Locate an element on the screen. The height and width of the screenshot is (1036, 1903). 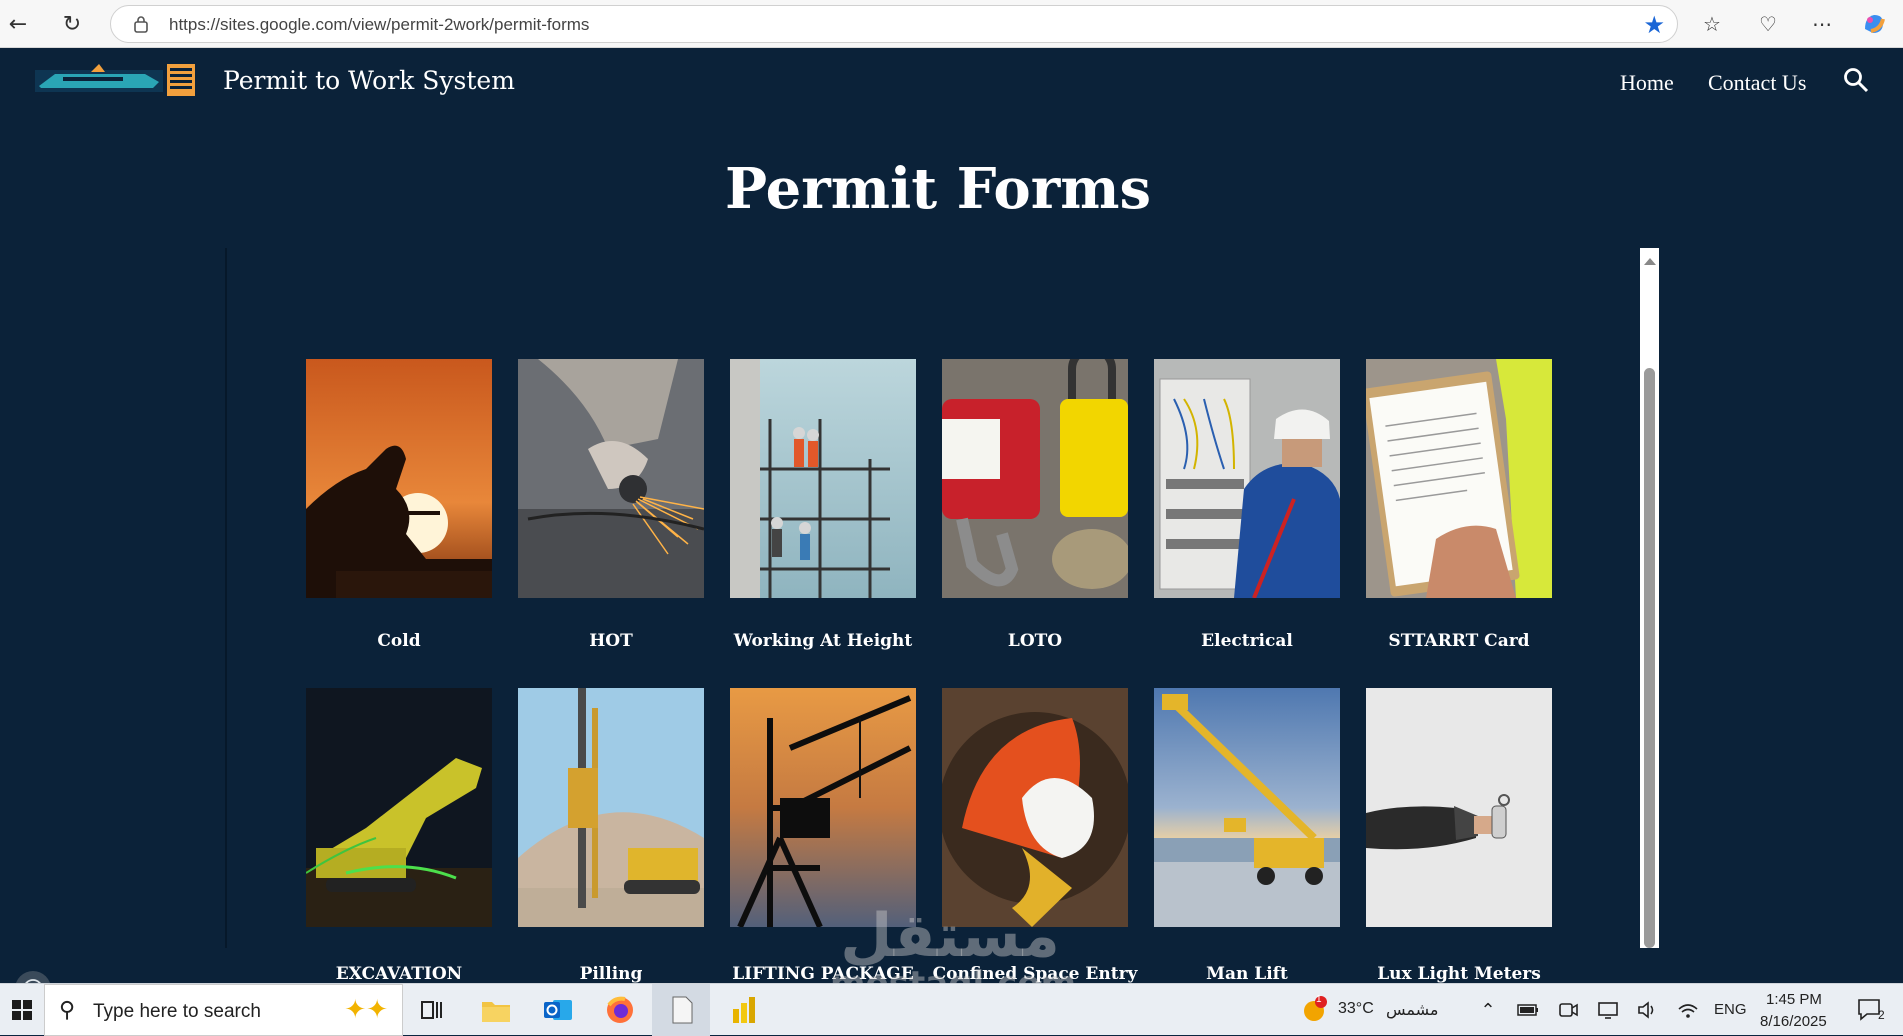
nav-contact-us: Contact Us is located at coordinates (1757, 83).